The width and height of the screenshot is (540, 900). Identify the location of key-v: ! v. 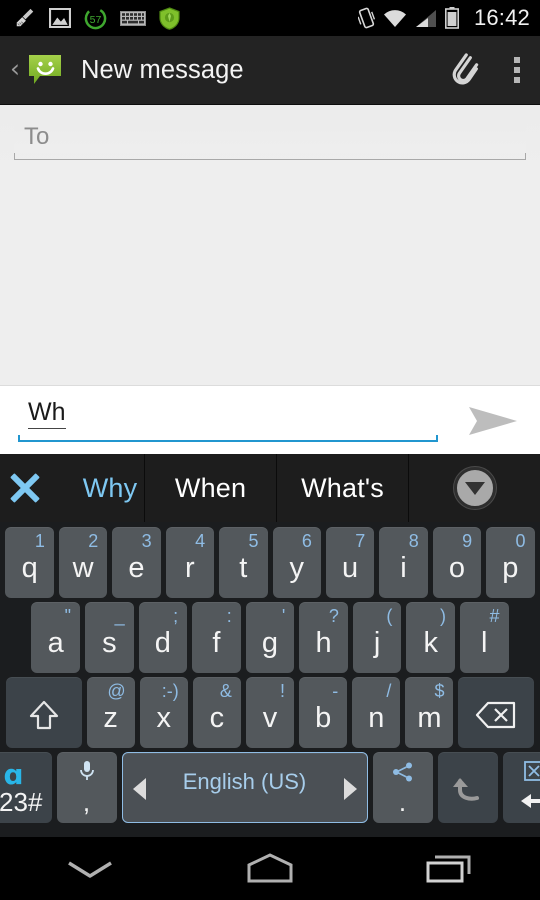
(270, 712).